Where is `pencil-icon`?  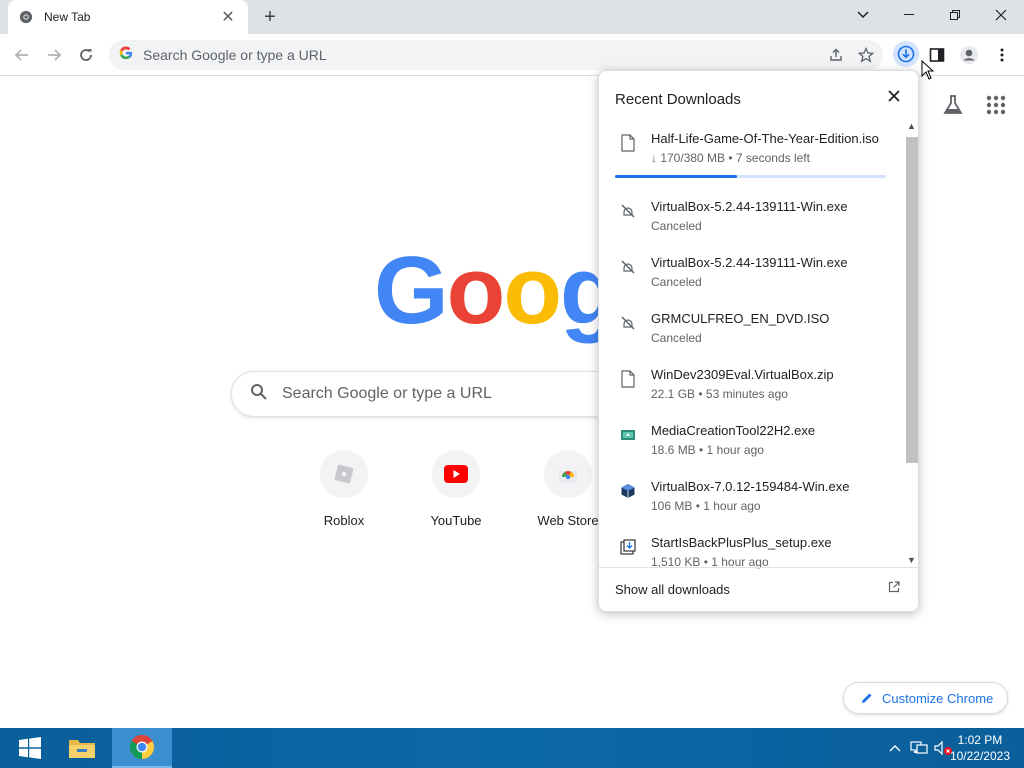 pencil-icon is located at coordinates (867, 698).